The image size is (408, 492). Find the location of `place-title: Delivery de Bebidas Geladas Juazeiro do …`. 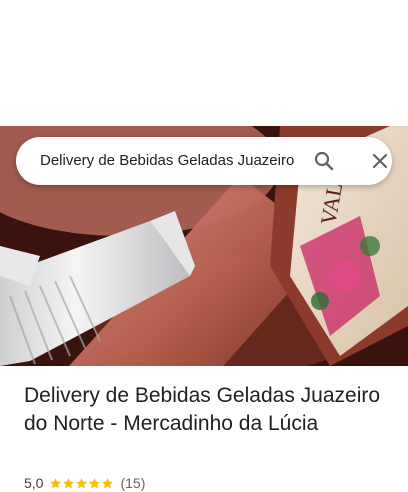

place-title: Delivery de Bebidas Geladas Juazeiro do … is located at coordinates (202, 409).